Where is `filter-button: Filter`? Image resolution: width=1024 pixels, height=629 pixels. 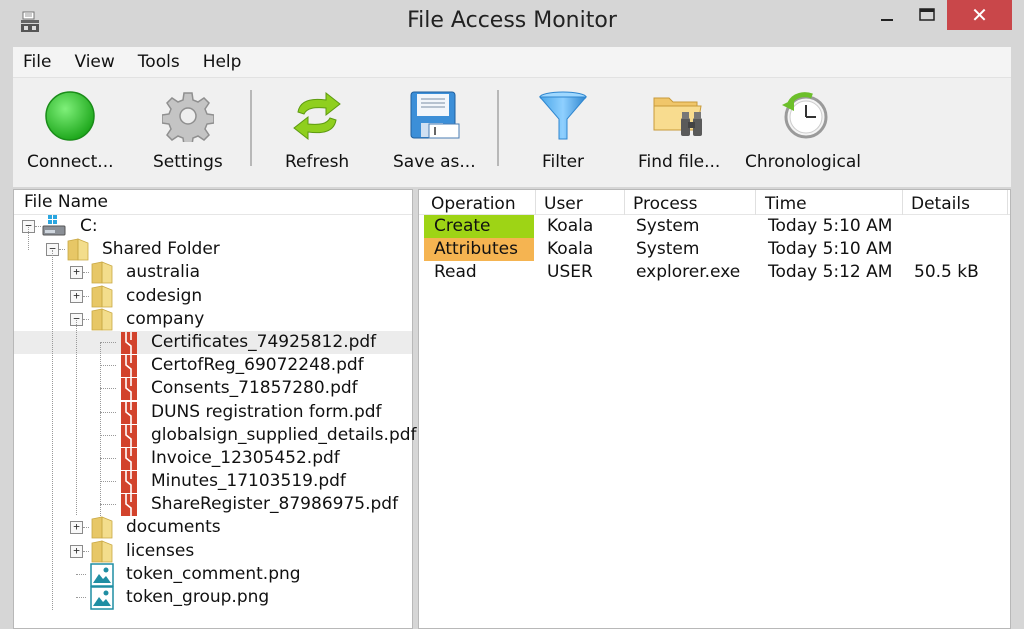 filter-button: Filter is located at coordinates (563, 130).